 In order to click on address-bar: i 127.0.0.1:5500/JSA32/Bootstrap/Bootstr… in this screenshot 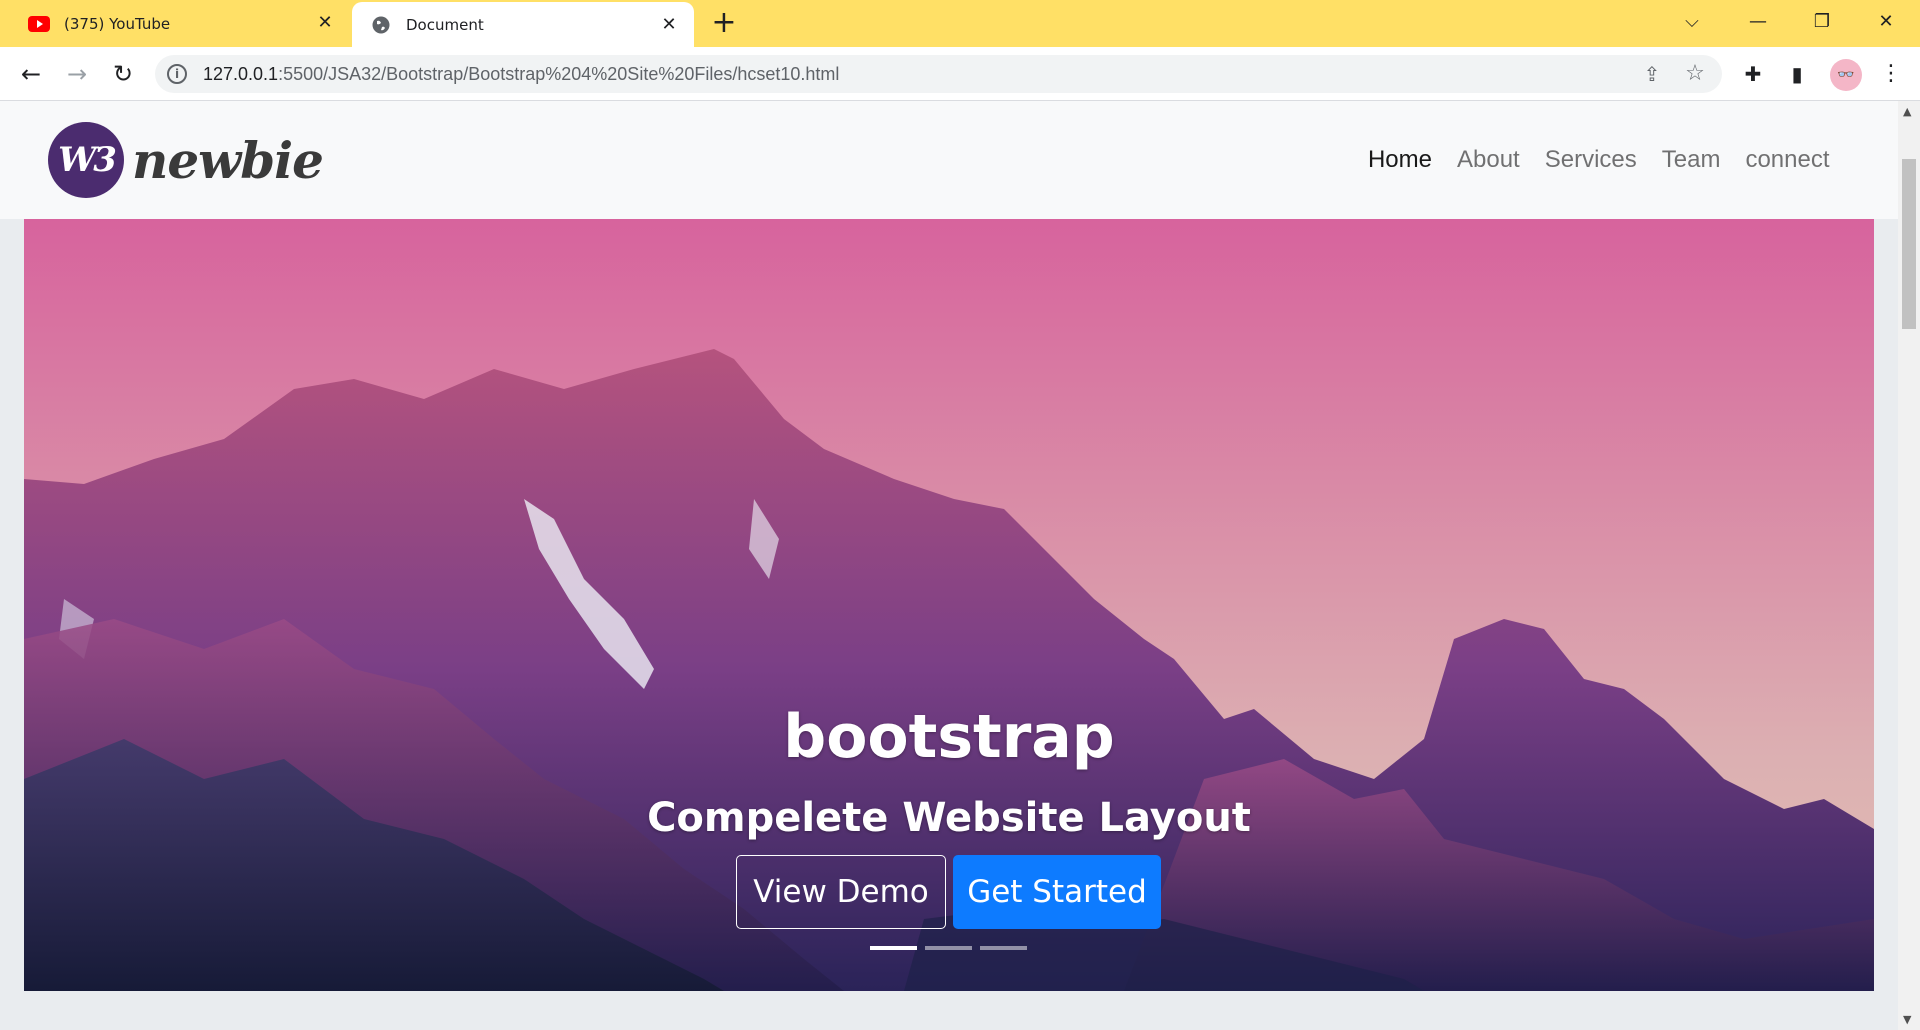, I will do `click(938, 74)`.